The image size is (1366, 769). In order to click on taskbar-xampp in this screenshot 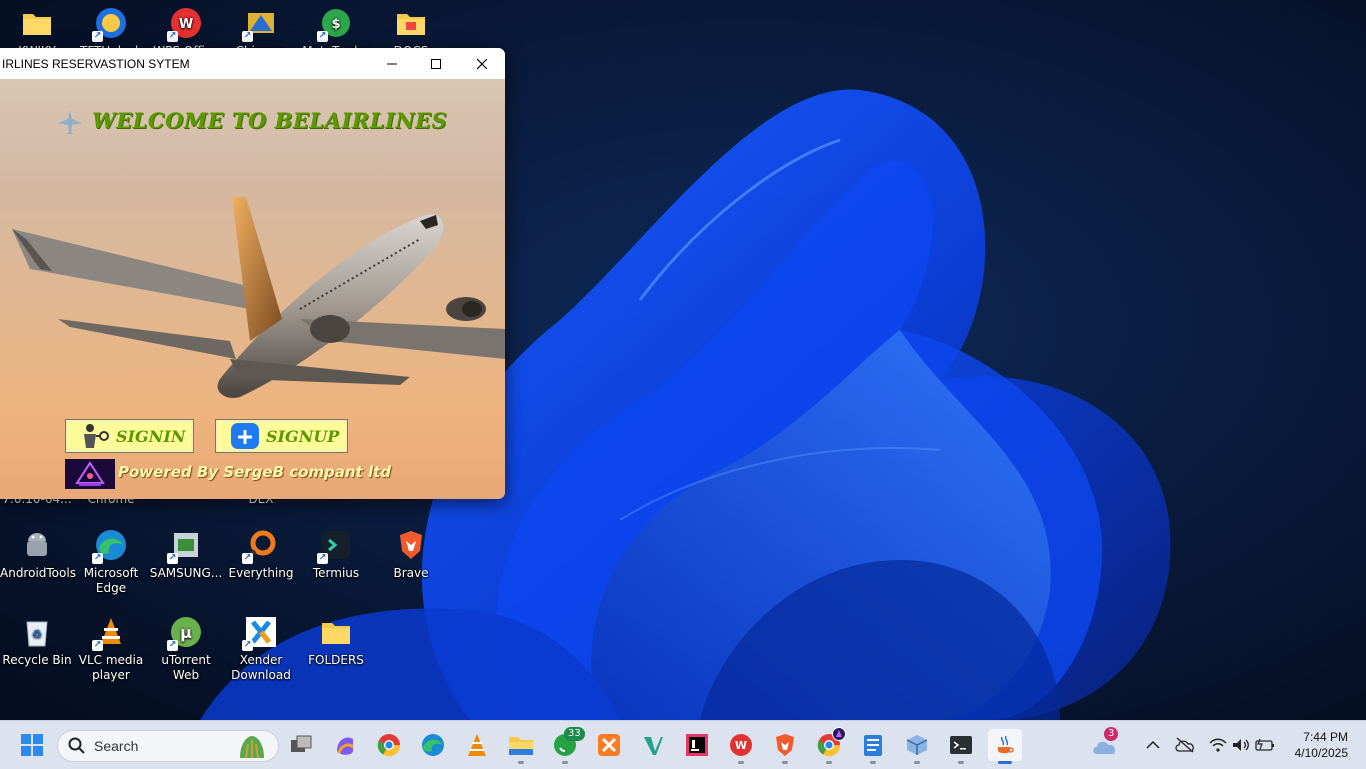, I will do `click(609, 745)`.